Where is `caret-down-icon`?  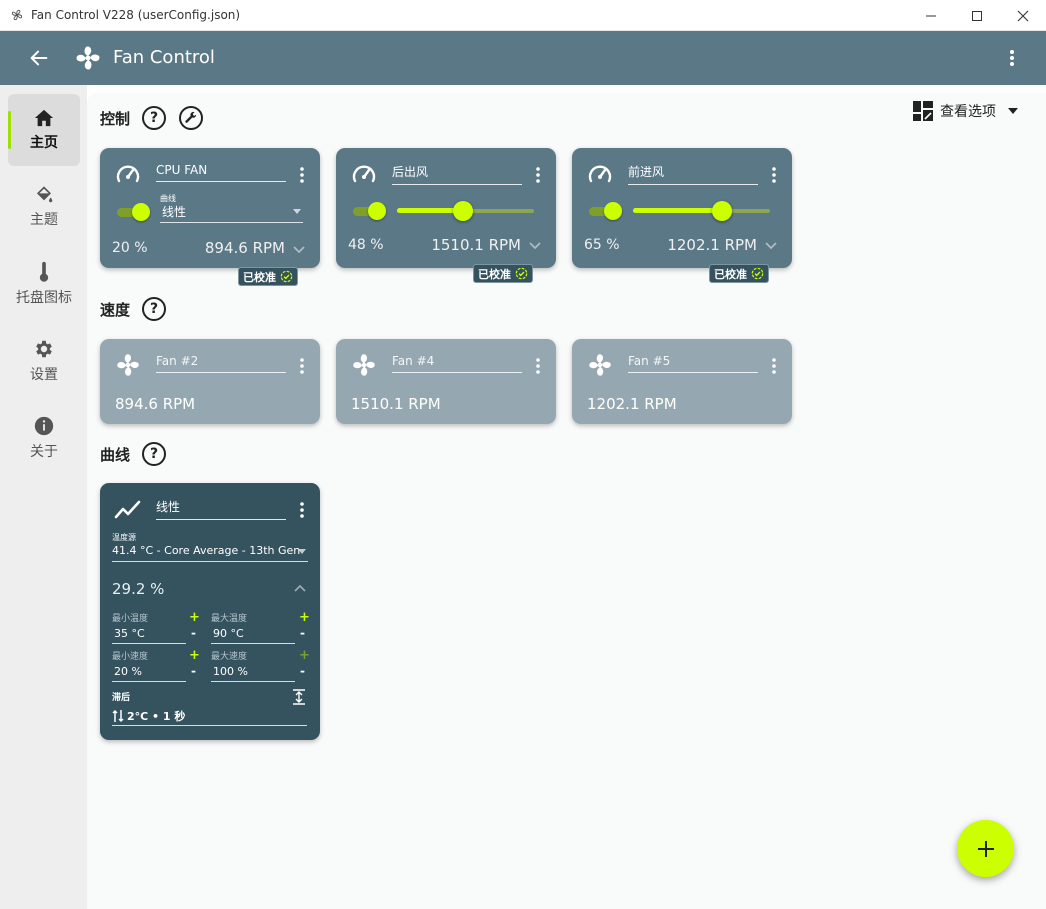
caret-down-icon is located at coordinates (302, 551).